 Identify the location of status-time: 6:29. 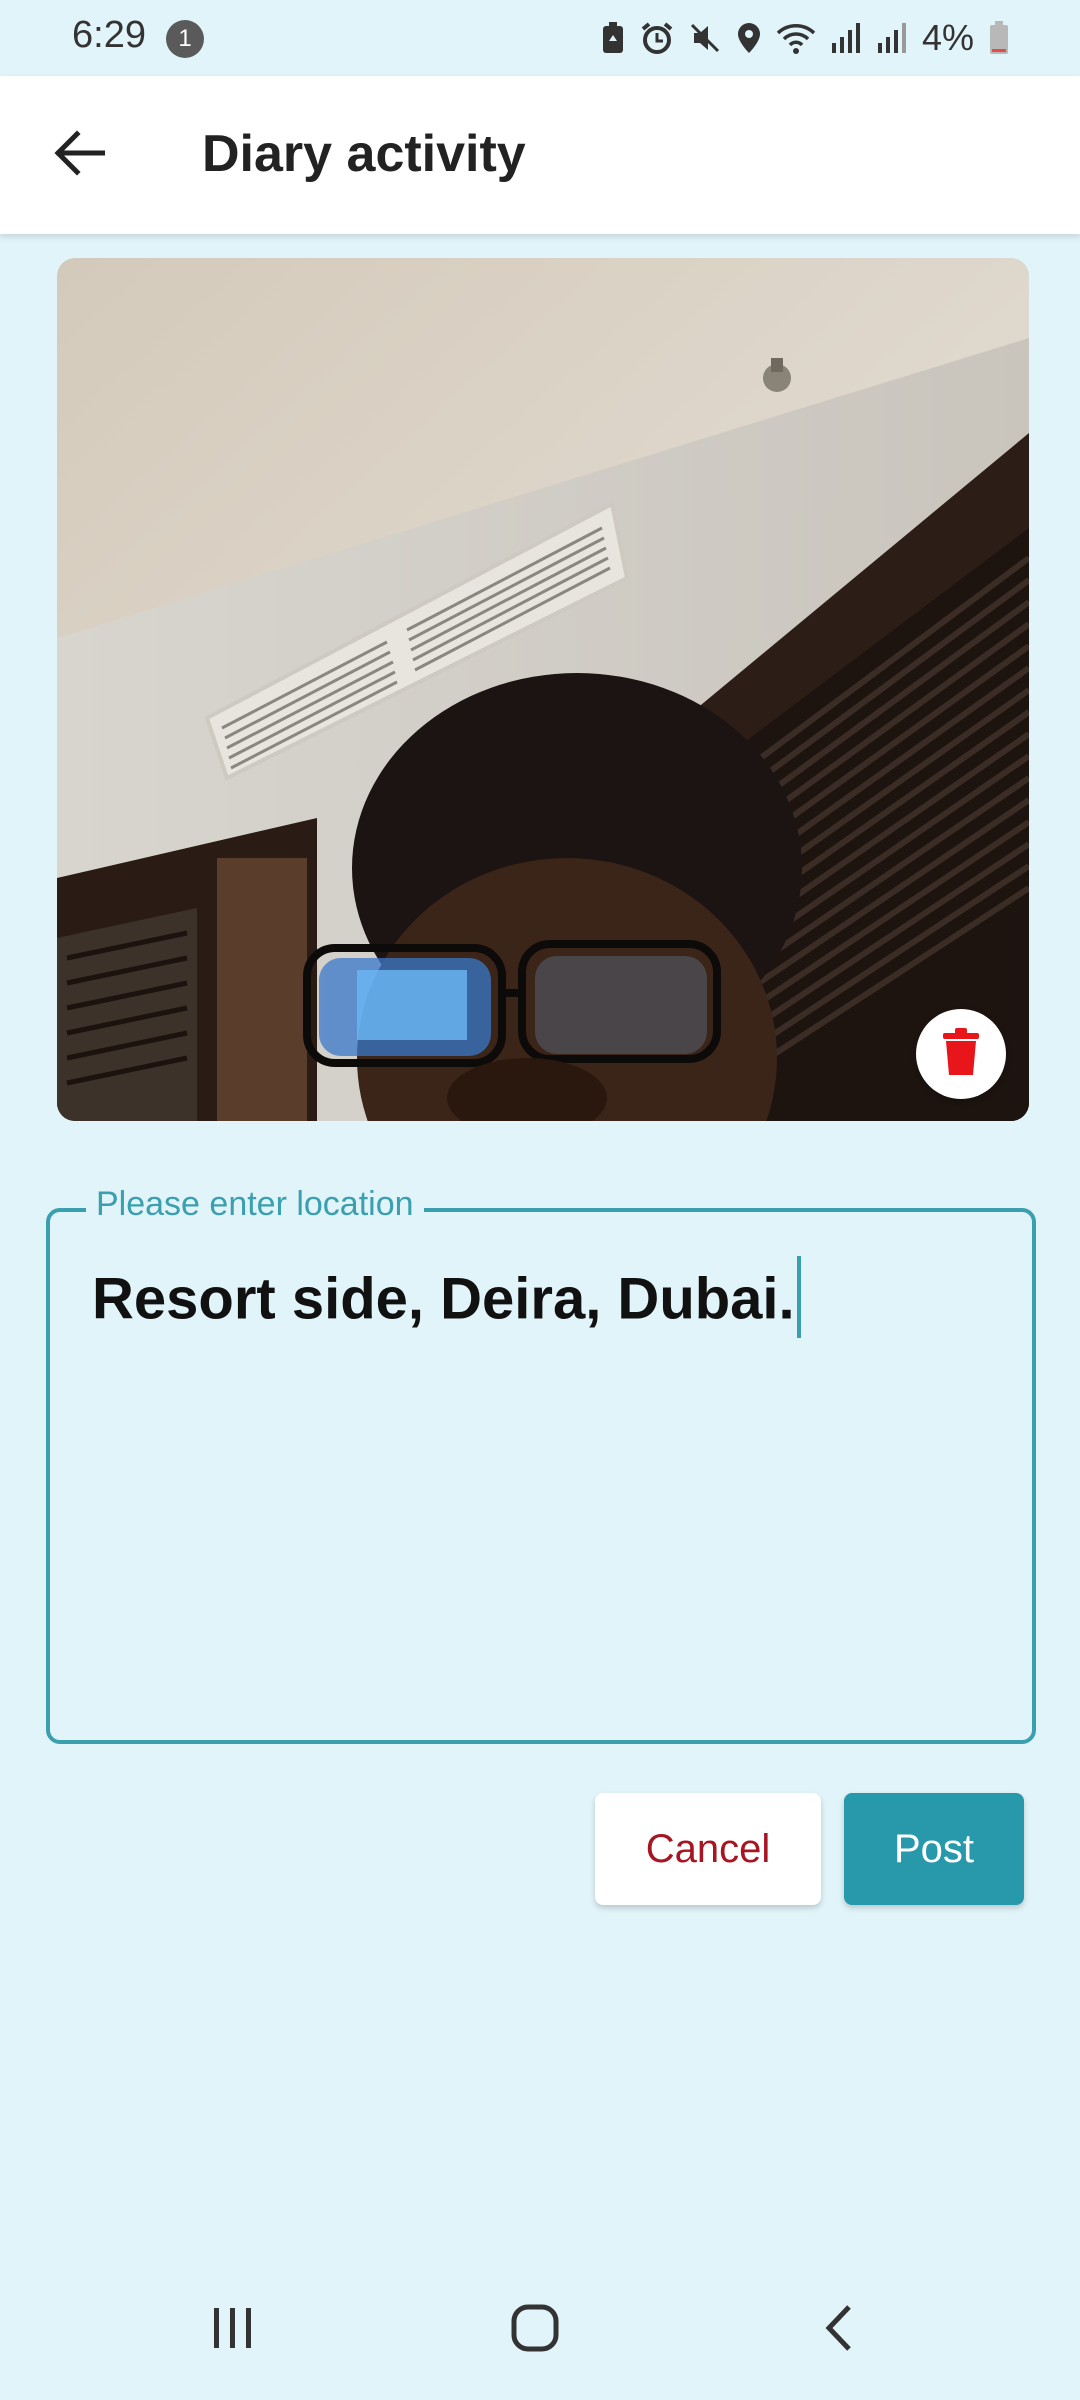
(109, 35).